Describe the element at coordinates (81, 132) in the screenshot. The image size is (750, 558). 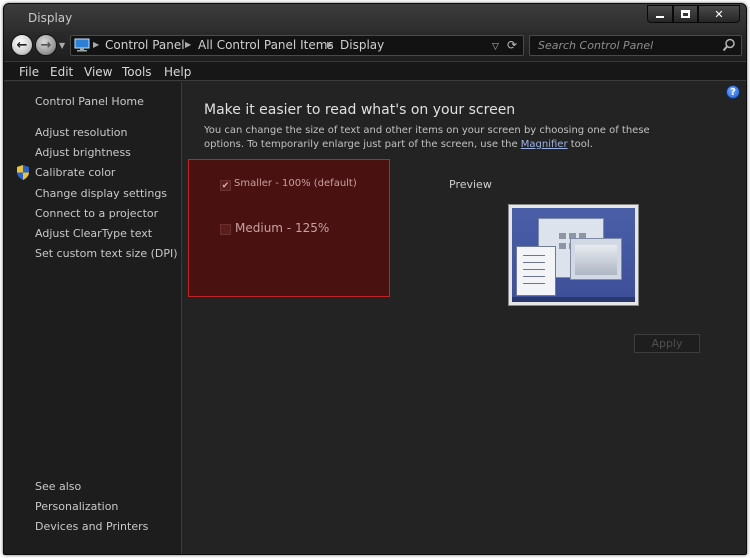
I see `adjust-resolution-link: Adjust resolution` at that location.